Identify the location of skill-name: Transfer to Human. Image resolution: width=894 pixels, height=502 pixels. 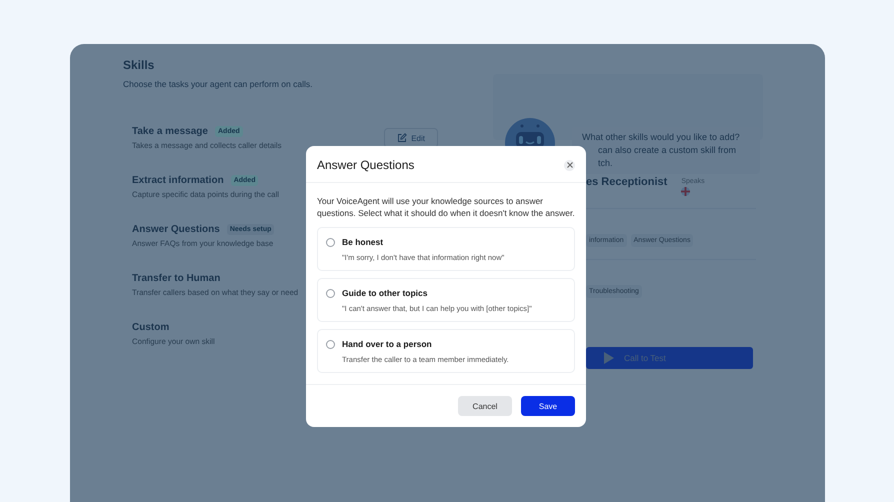
(176, 278).